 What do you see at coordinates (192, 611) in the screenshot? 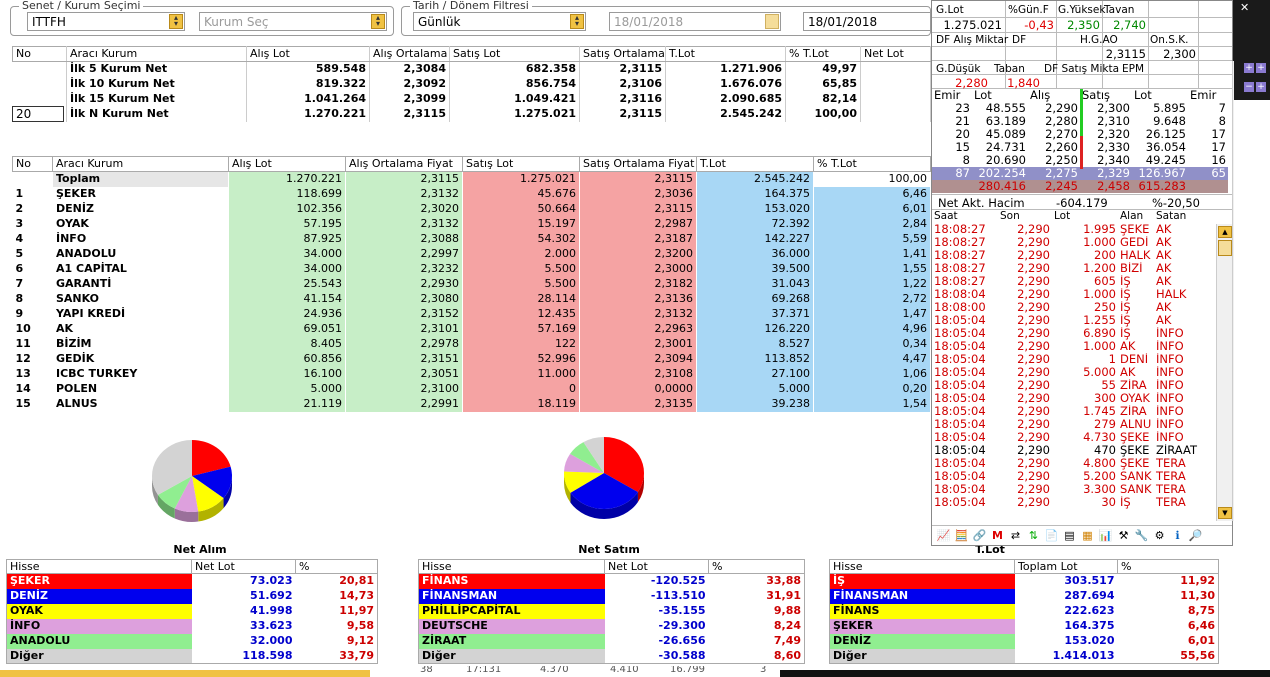
I see `table-row: OYAK 41.998 11,97` at bounding box center [192, 611].